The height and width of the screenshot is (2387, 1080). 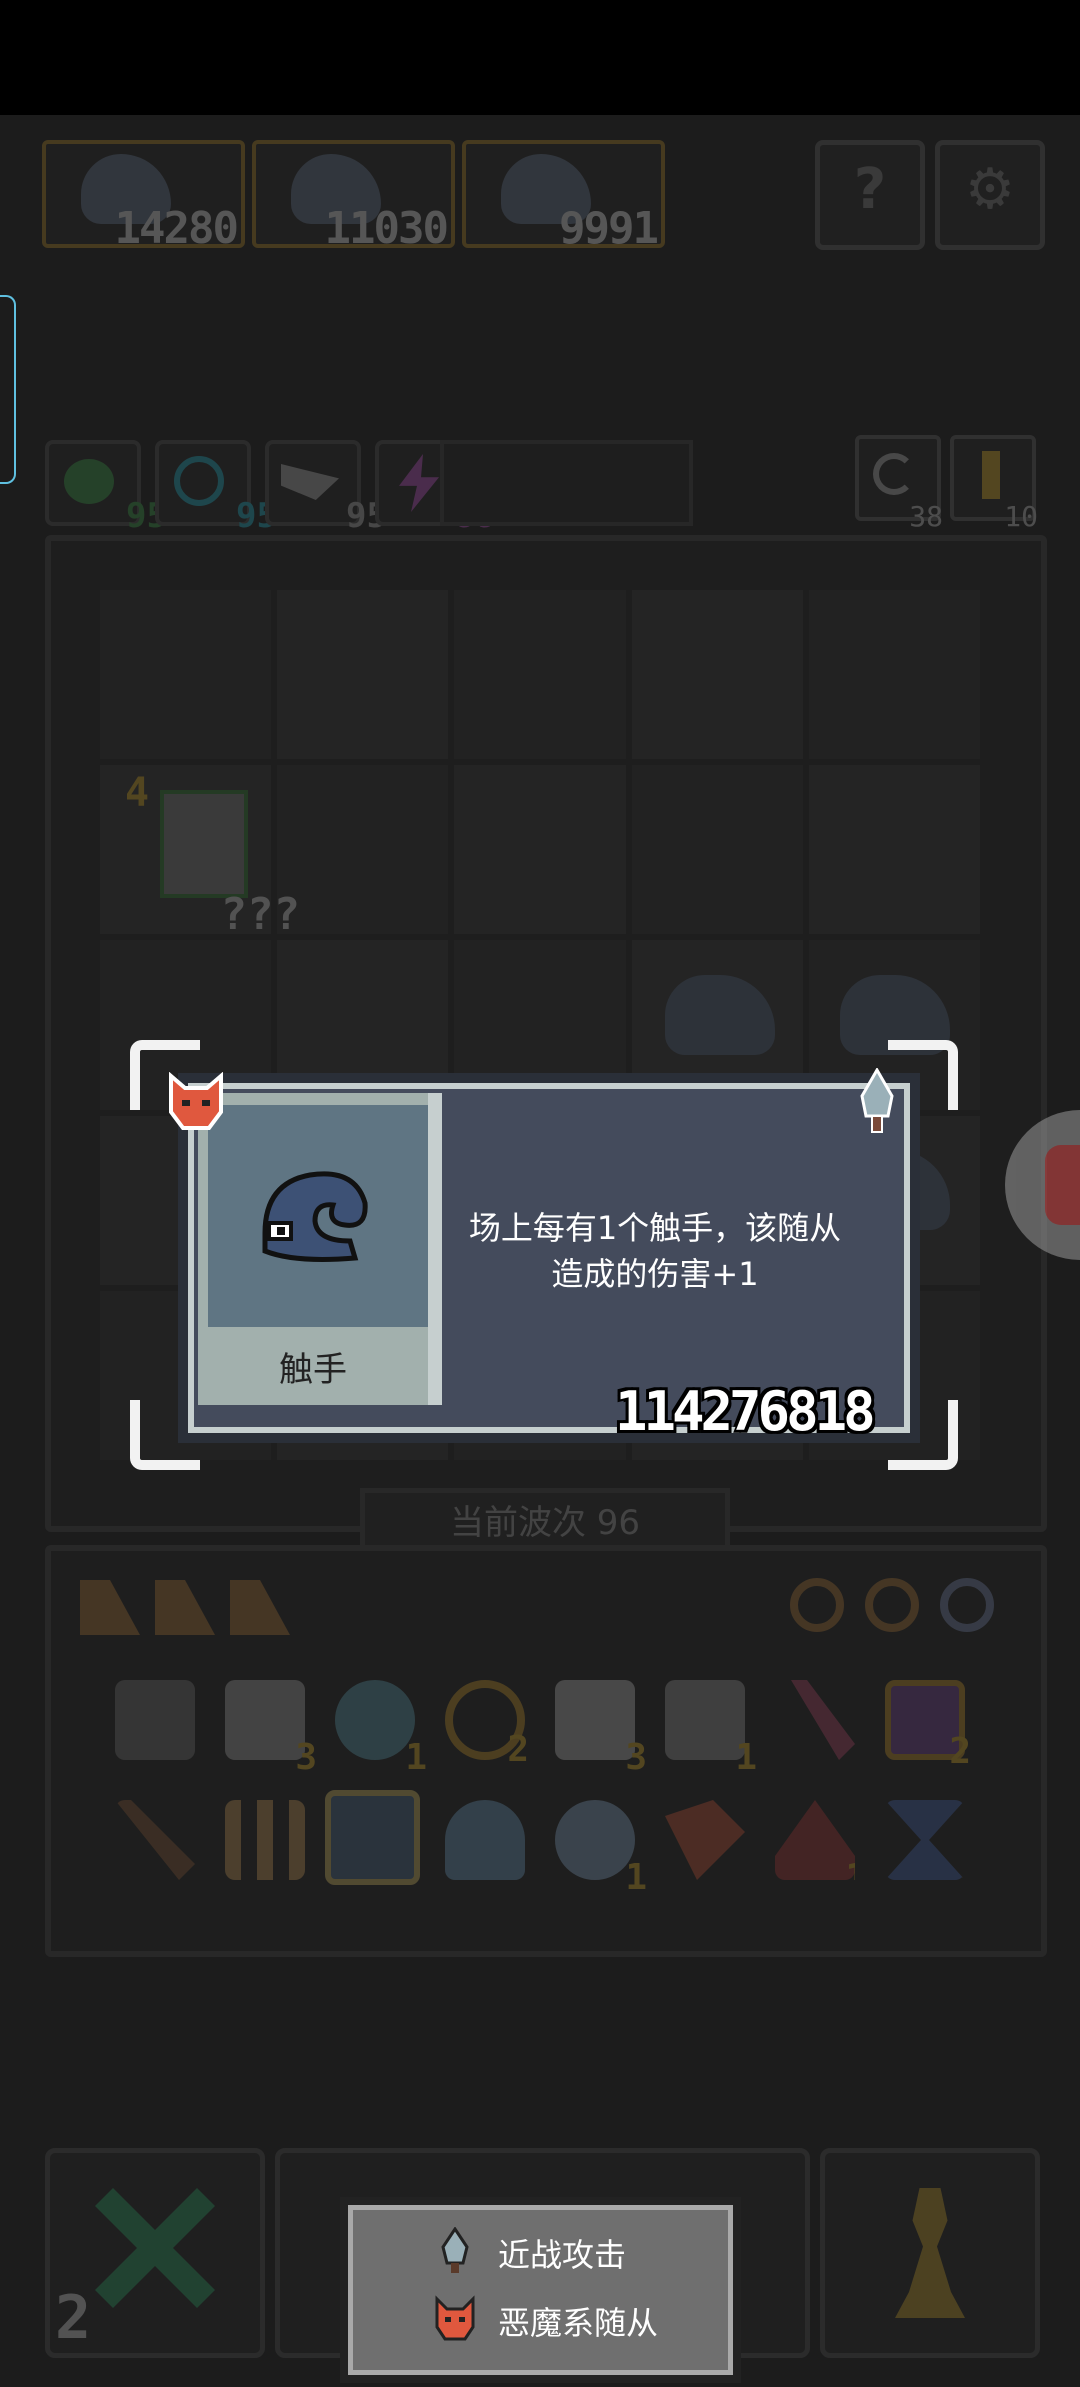 What do you see at coordinates (199, 481) in the screenshot?
I see `cyan-swirl-icon` at bounding box center [199, 481].